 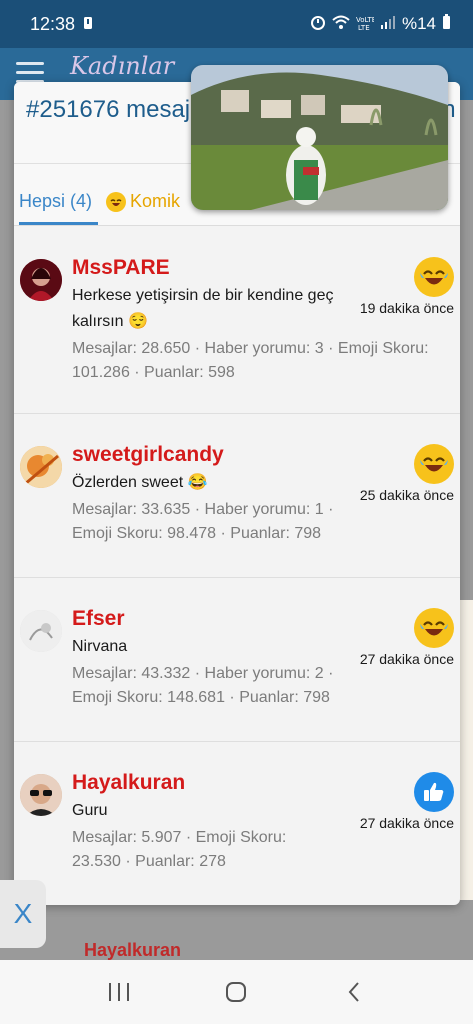 I want to click on recent-apps-icon, so click(x=118, y=992).